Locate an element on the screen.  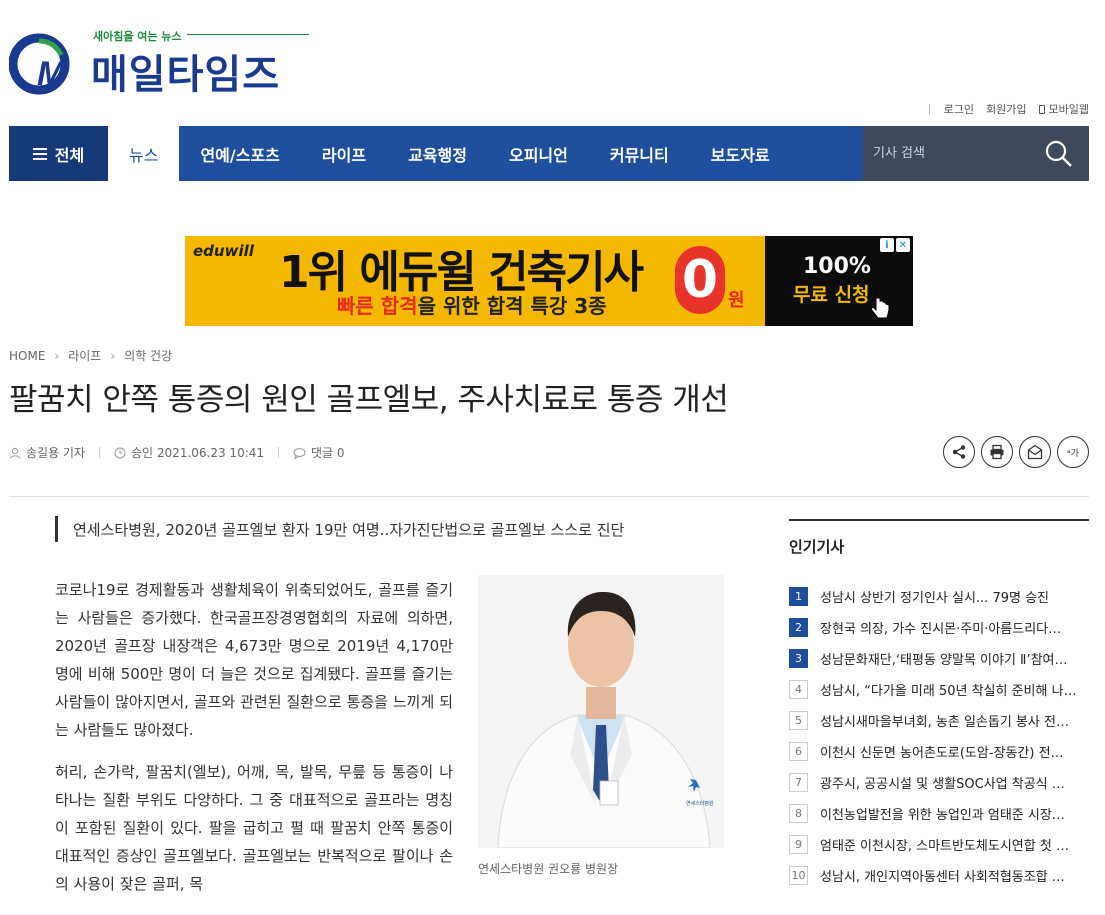
nav-all-label: 전체 is located at coordinates (69, 155).